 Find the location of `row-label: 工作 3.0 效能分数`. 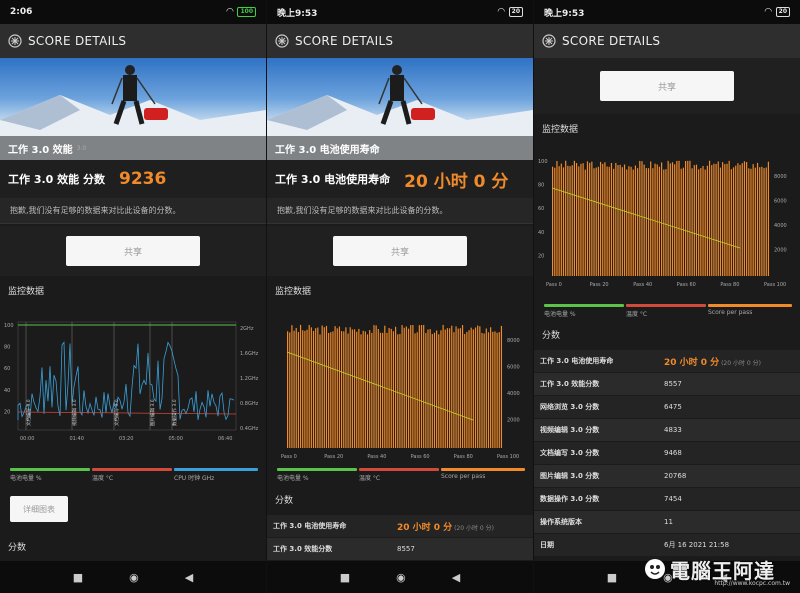

row-label: 工作 3.0 效能分数 is located at coordinates (303, 549).